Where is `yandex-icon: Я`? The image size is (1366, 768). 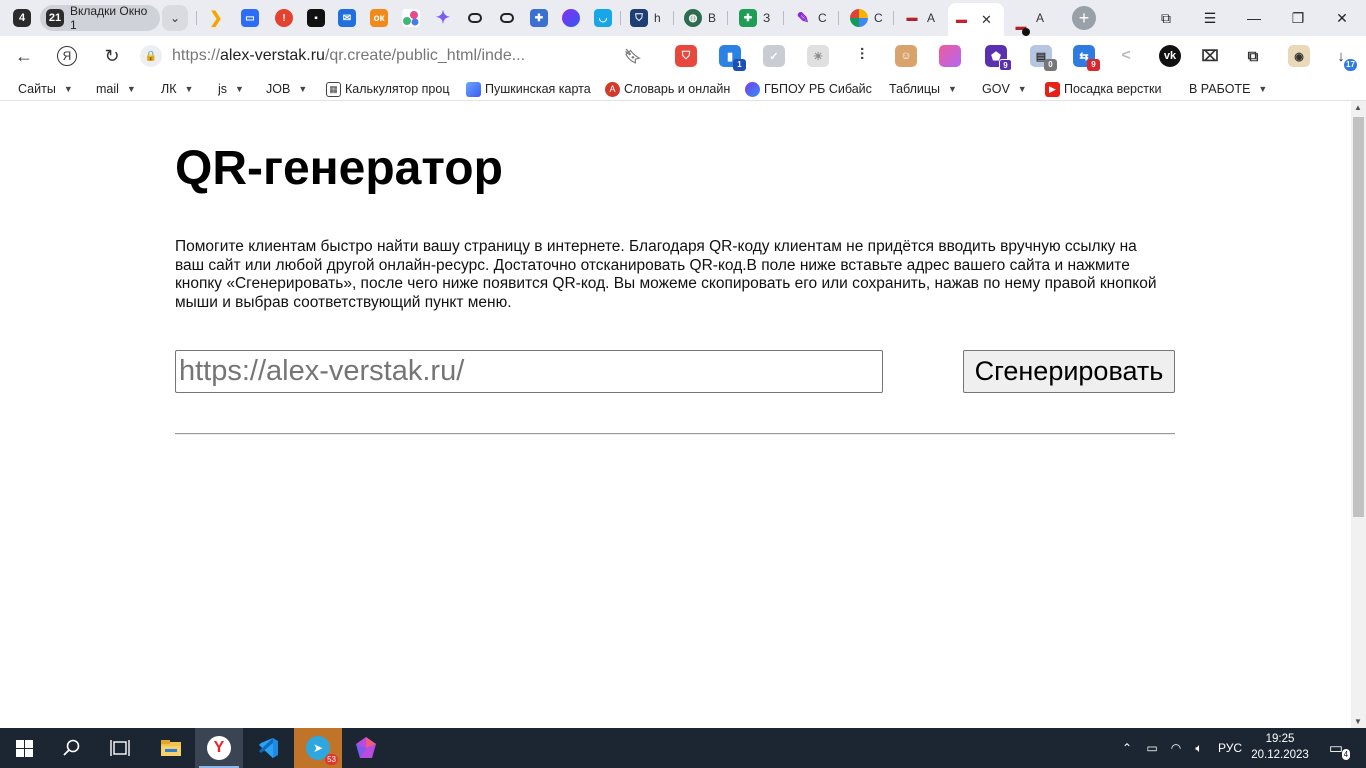
yandex-icon: Я is located at coordinates (67, 56).